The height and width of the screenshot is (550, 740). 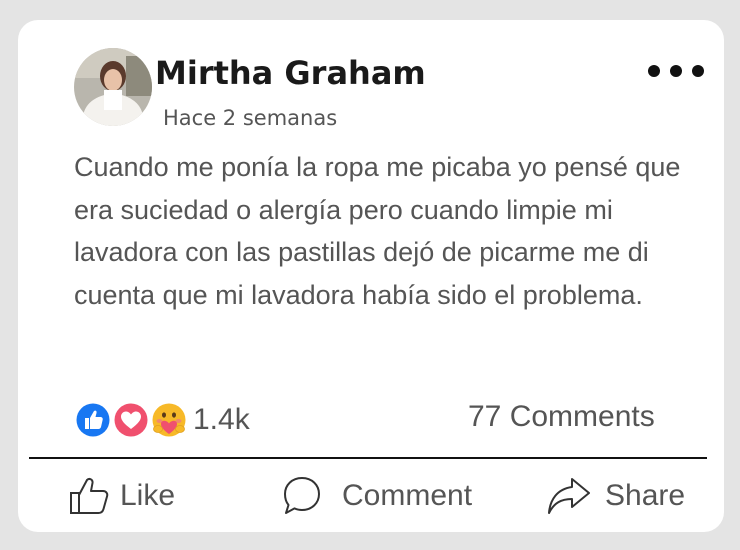 What do you see at coordinates (302, 495) in the screenshot?
I see `comment-bubble-icon` at bounding box center [302, 495].